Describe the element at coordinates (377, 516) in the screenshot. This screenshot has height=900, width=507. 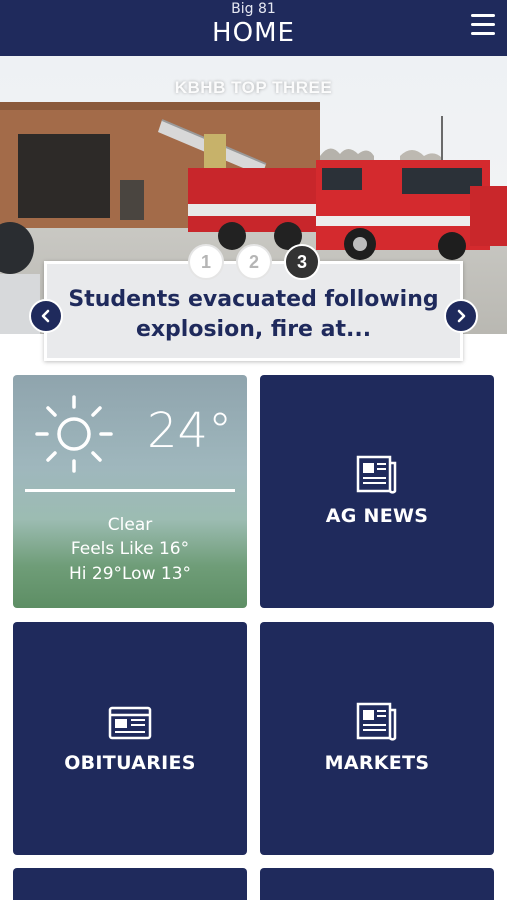
I see `ag-news-label: AG NEWS` at that location.